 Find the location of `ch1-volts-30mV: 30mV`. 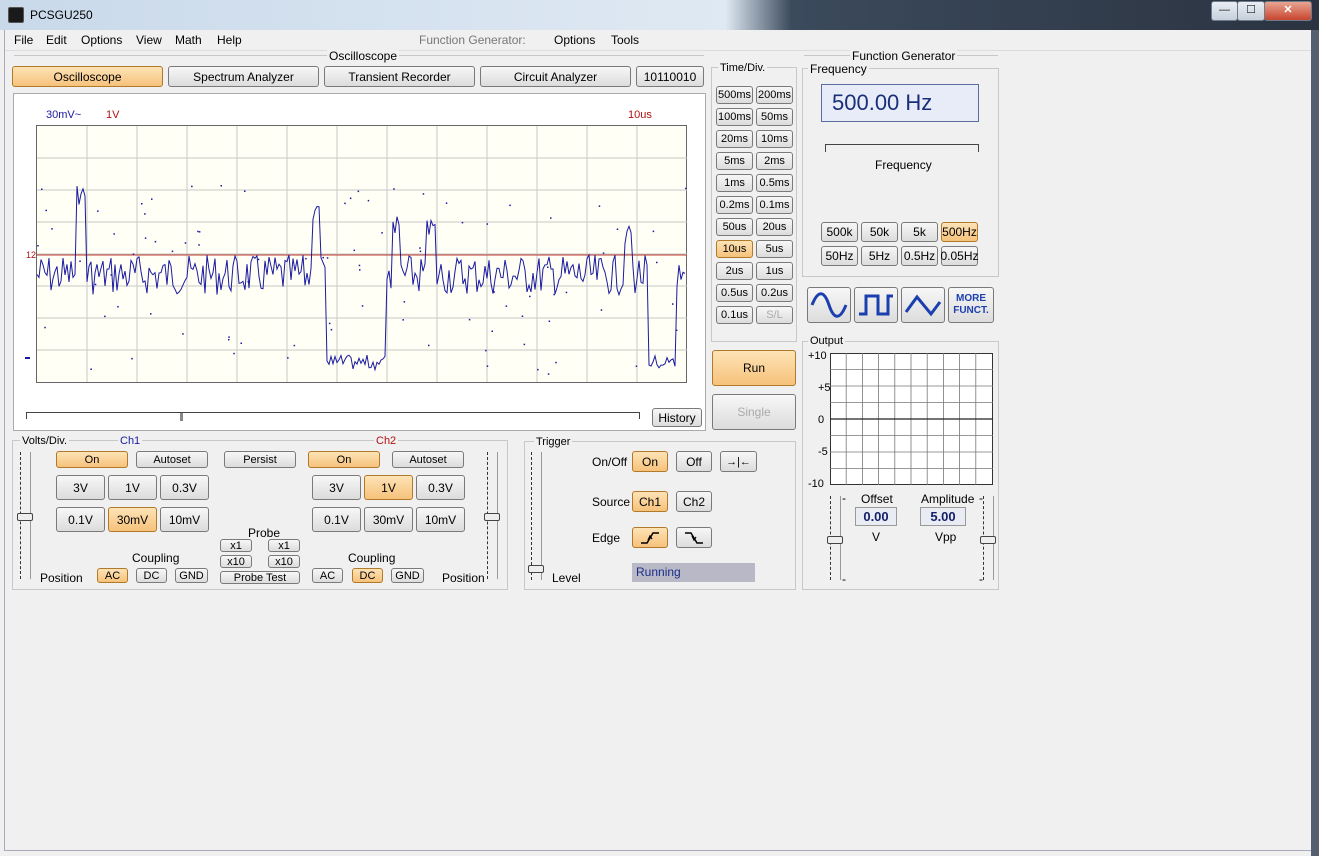

ch1-volts-30mV: 30mV is located at coordinates (132, 519).